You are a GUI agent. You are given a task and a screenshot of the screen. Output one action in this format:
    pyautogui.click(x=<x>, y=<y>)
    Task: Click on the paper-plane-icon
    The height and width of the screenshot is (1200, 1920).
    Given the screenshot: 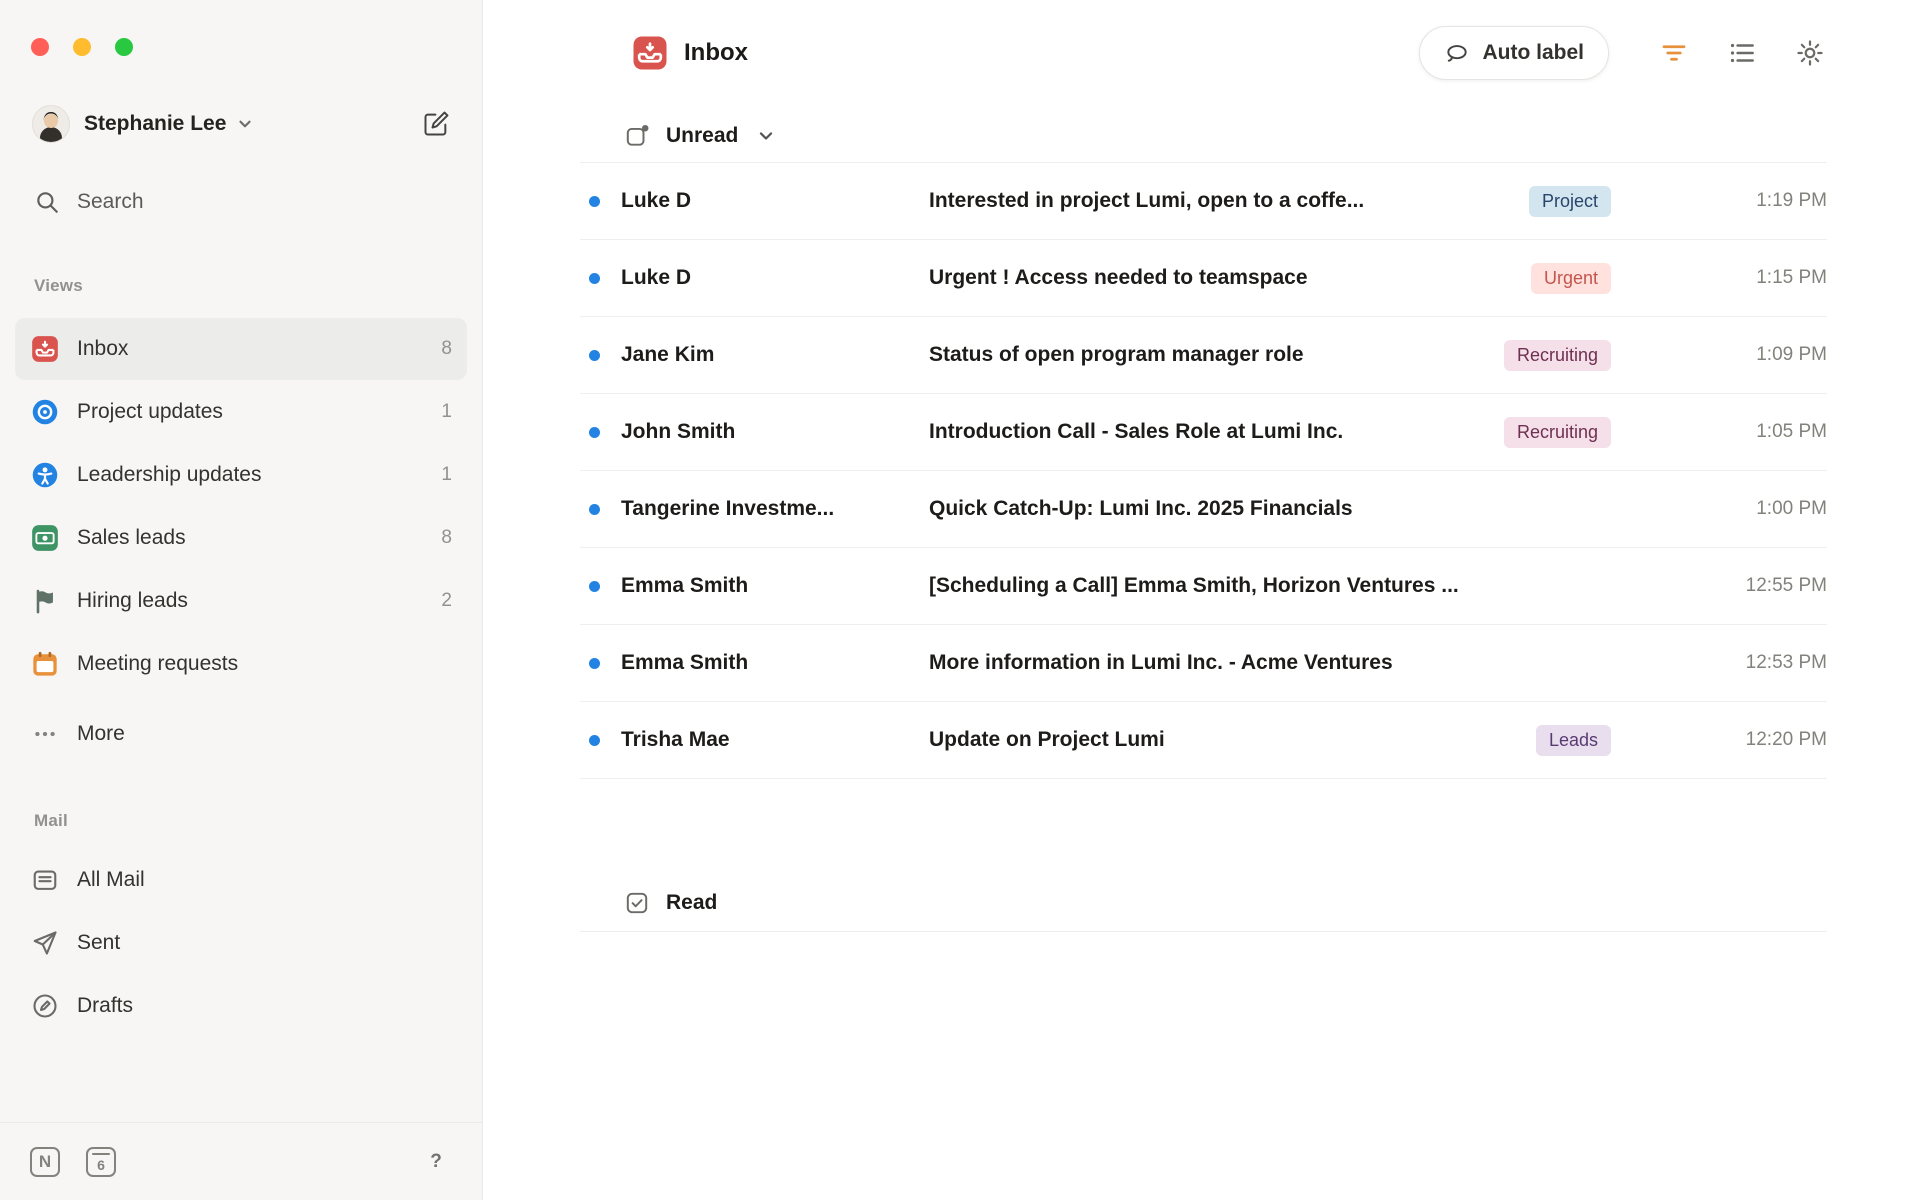 What is the action you would take?
    pyautogui.click(x=45, y=943)
    